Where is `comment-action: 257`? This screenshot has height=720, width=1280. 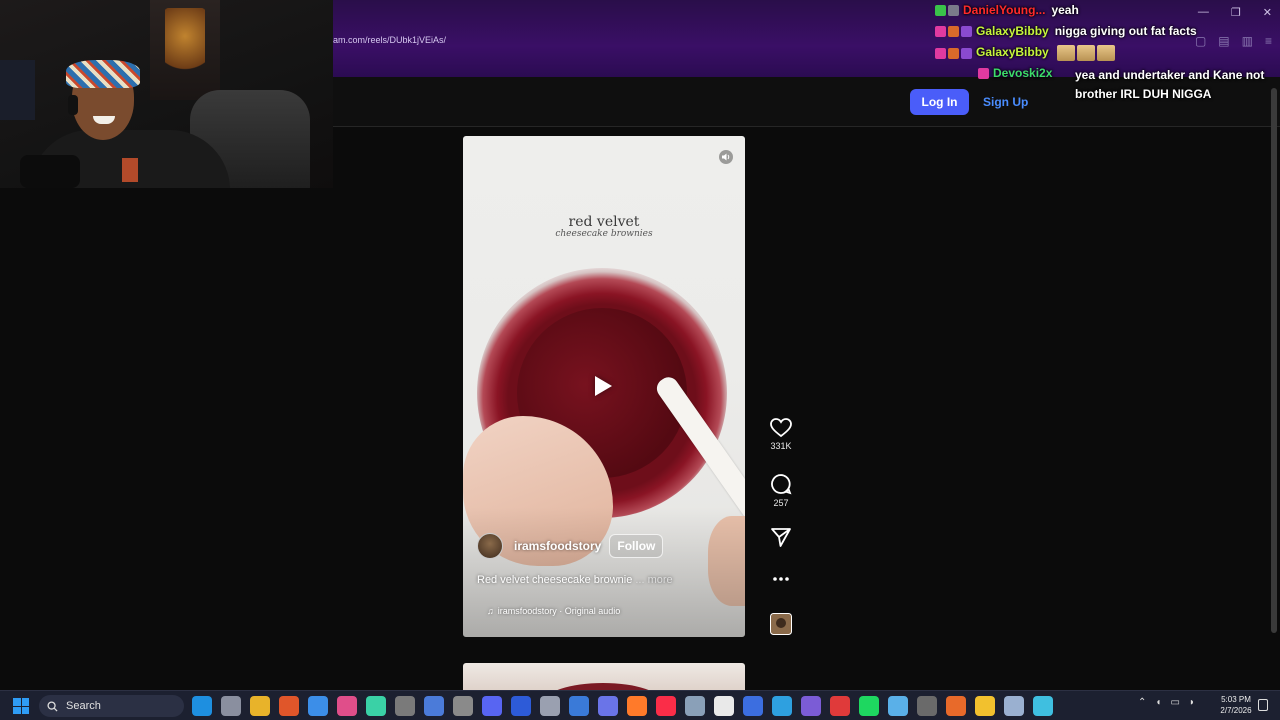
comment-action: 257 is located at coordinates (781, 490).